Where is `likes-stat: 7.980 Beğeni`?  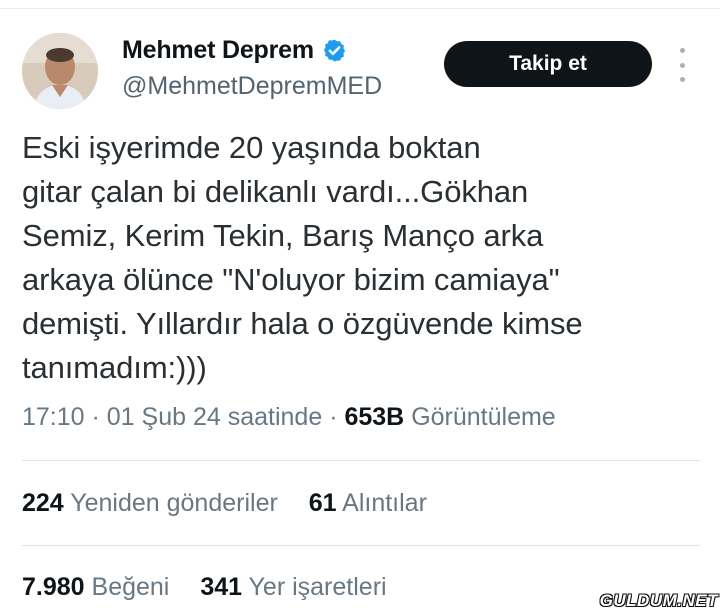
likes-stat: 7.980 Beğeni is located at coordinates (95, 587).